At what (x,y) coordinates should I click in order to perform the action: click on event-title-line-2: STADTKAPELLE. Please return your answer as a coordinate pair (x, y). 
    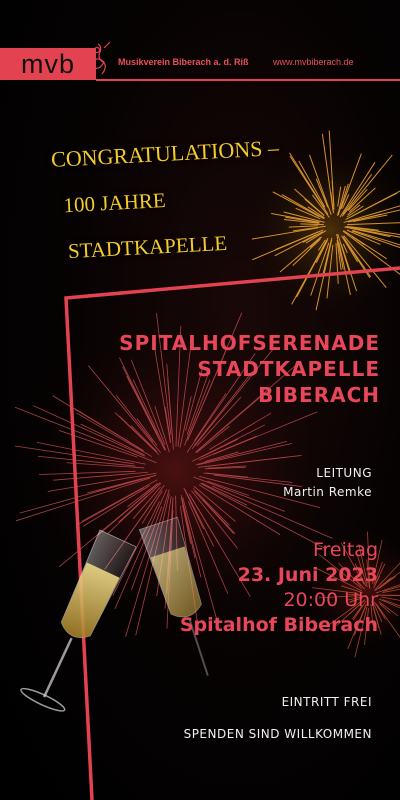
    Looking at the image, I should click on (288, 369).